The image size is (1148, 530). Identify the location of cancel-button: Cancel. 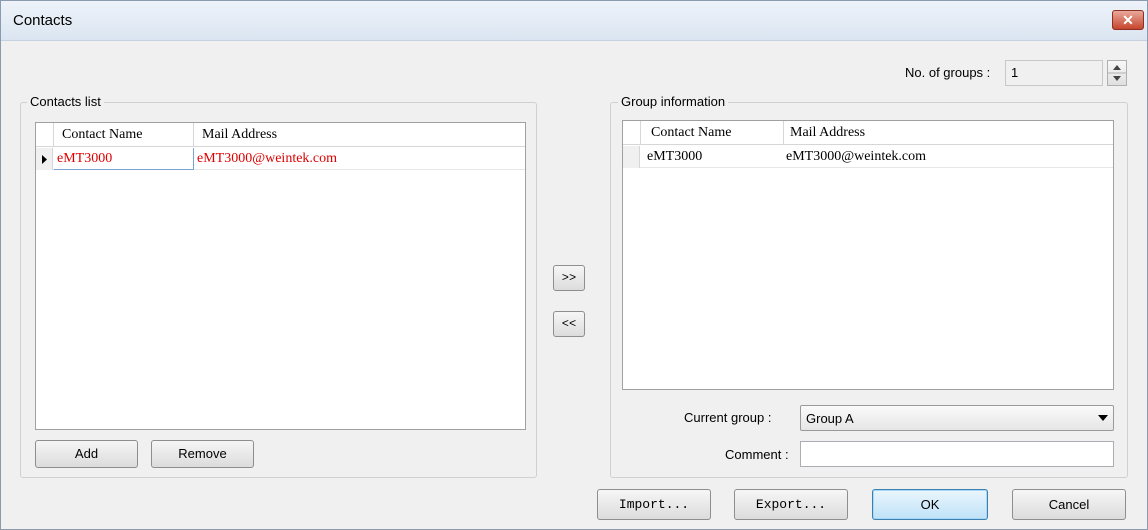
(1069, 504).